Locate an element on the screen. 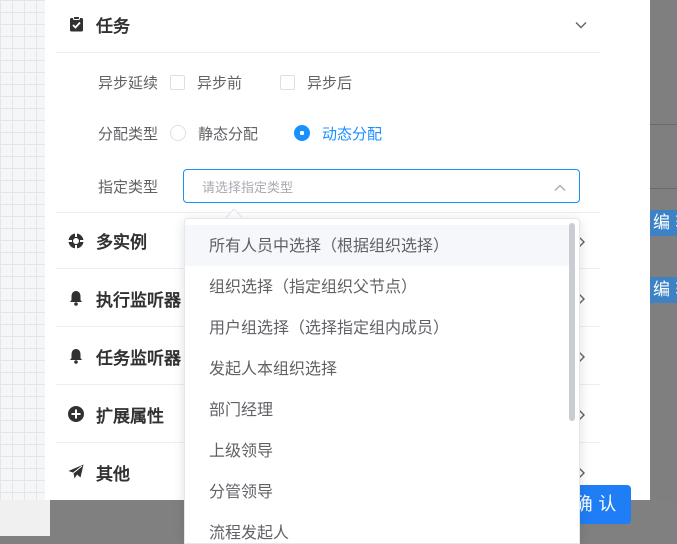 The height and width of the screenshot is (544, 677). group-title: 其他 is located at coordinates (113, 474).